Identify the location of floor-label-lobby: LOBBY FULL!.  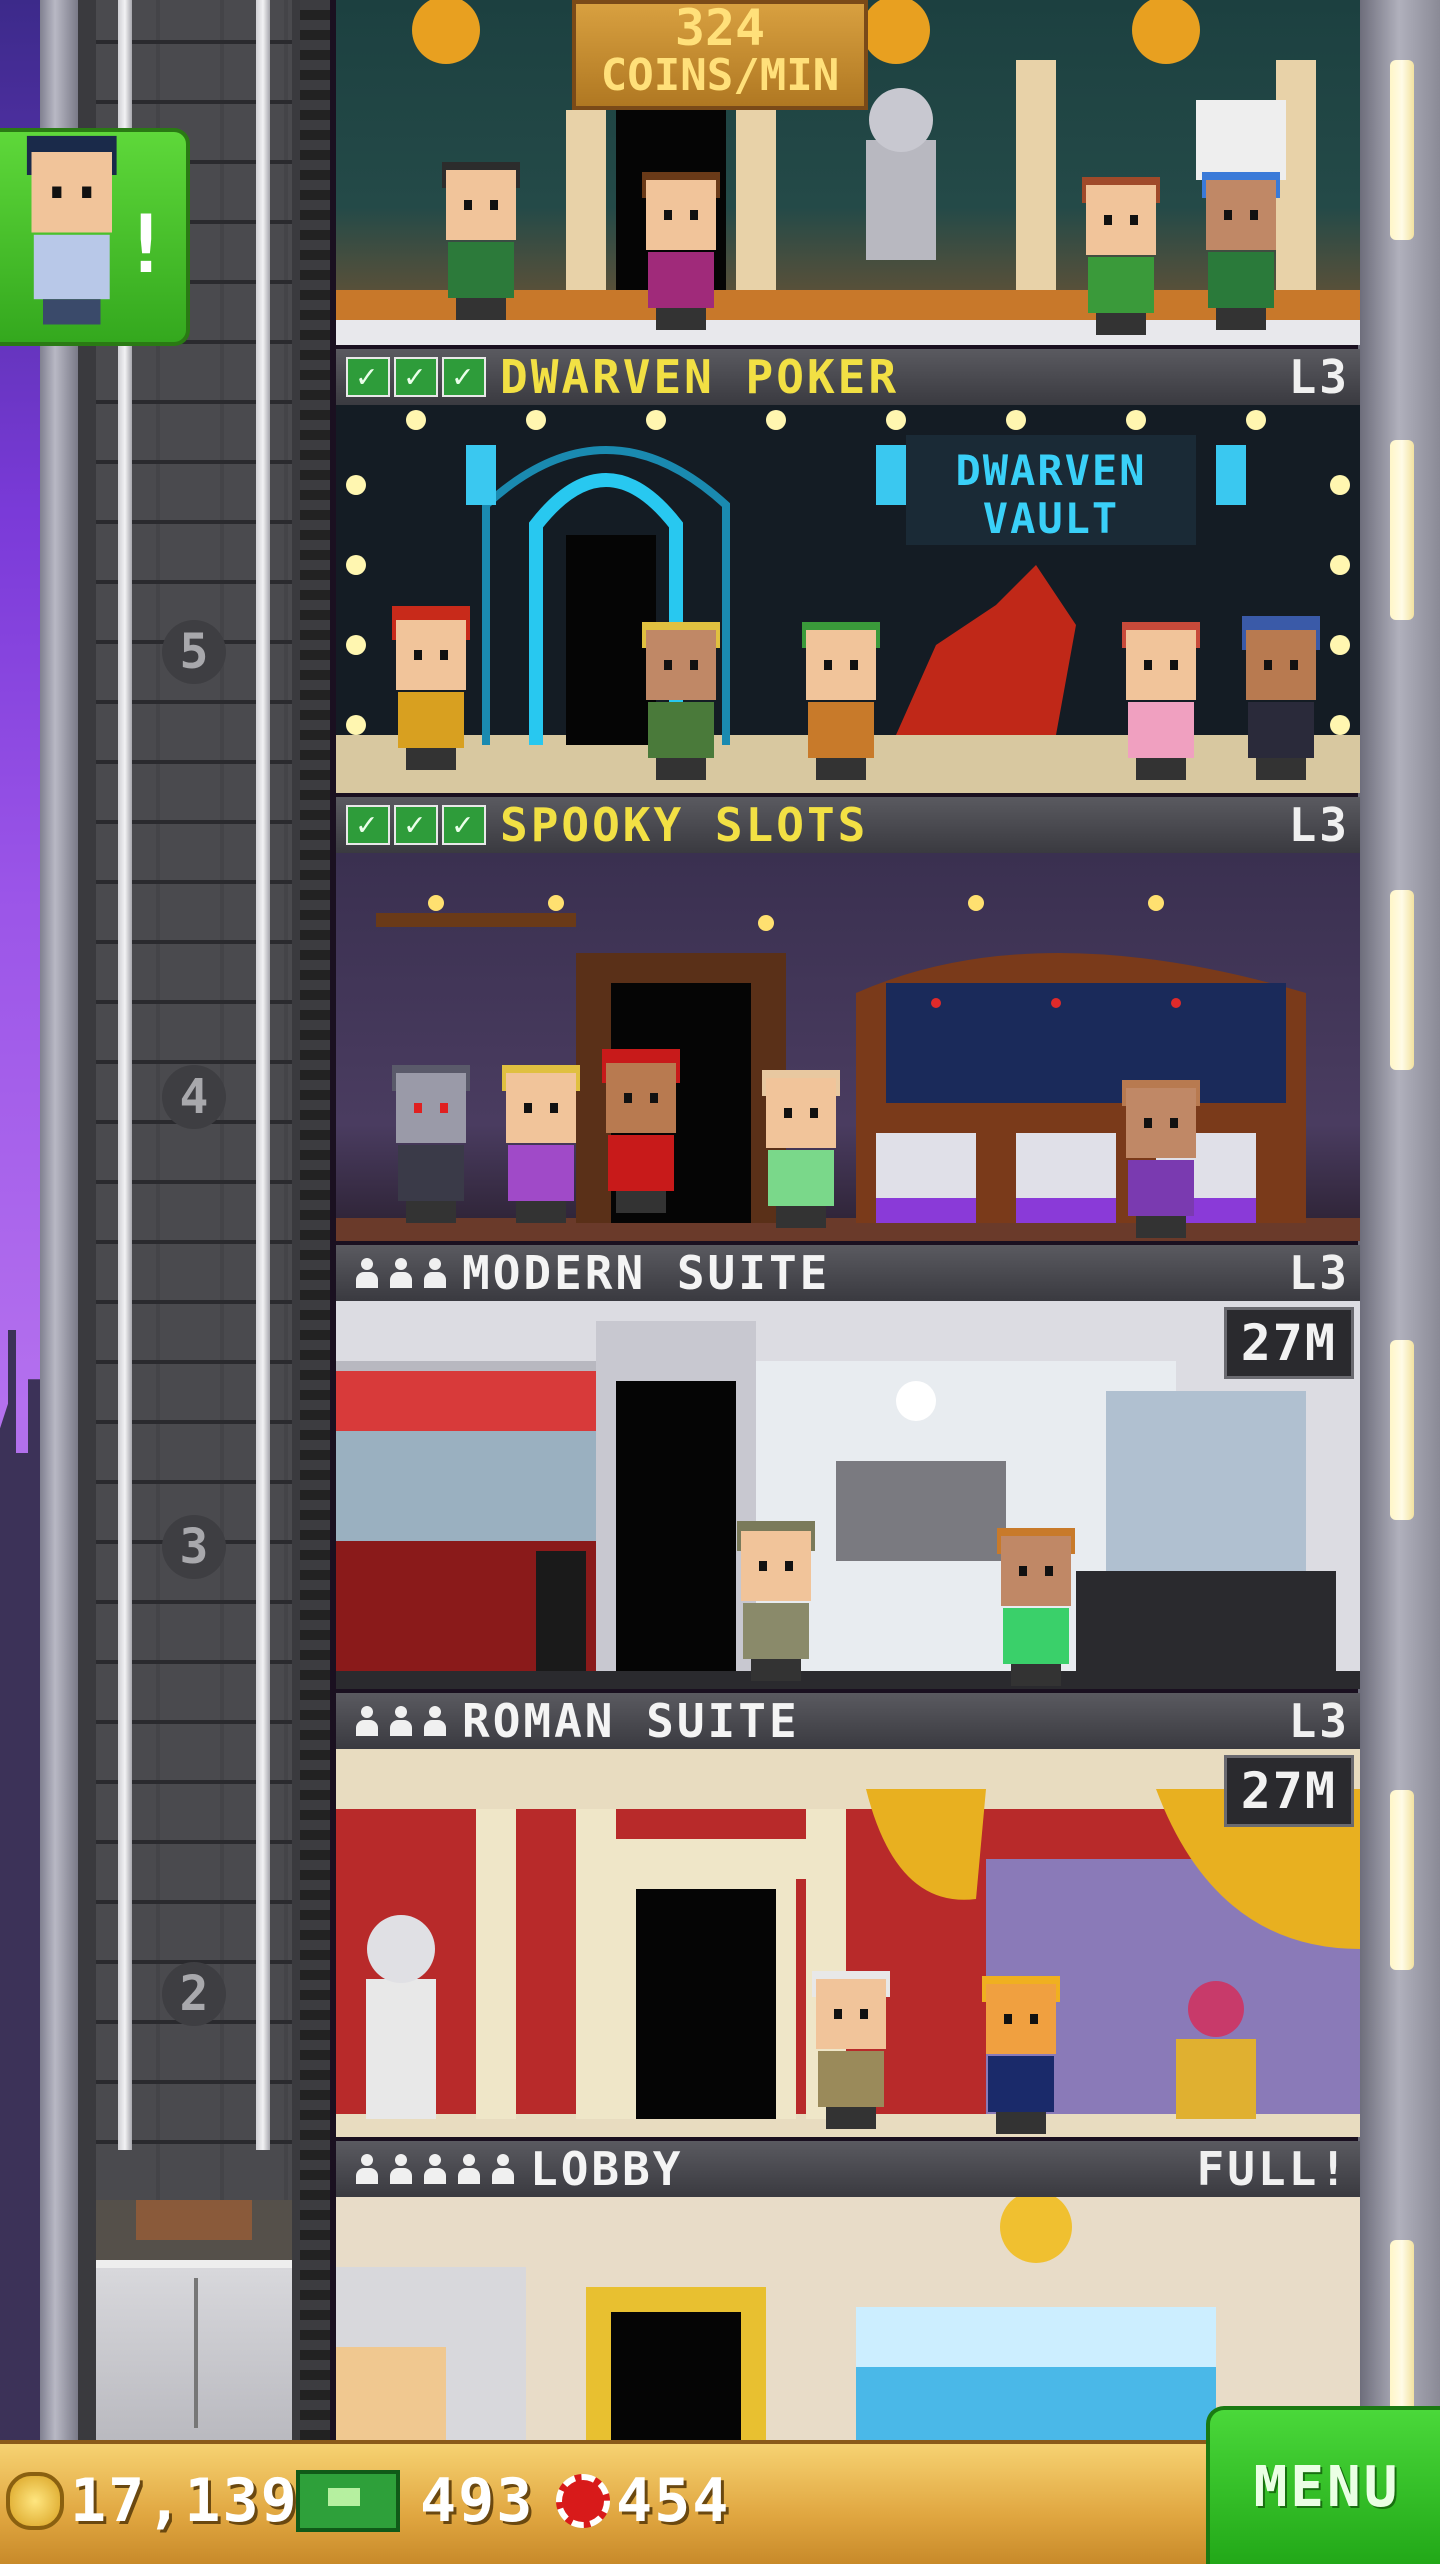
(848, 2169).